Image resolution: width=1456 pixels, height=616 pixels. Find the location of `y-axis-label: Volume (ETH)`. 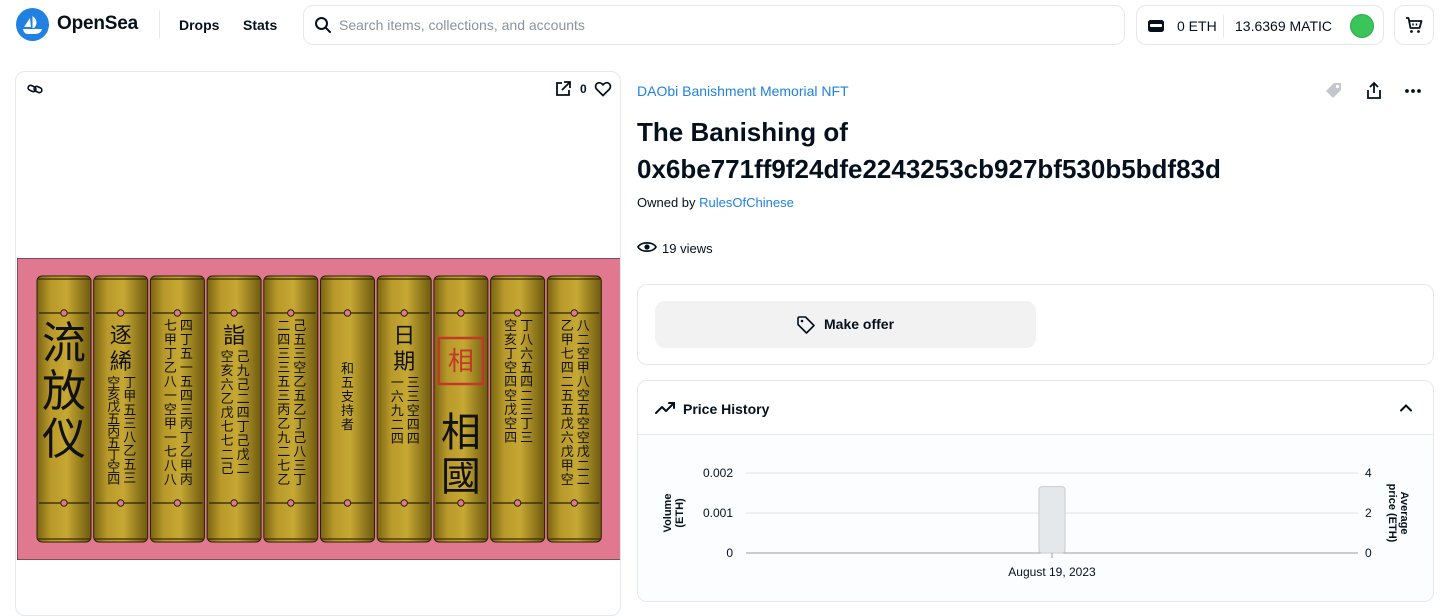

y-axis-label: Volume (ETH) is located at coordinates (674, 513).